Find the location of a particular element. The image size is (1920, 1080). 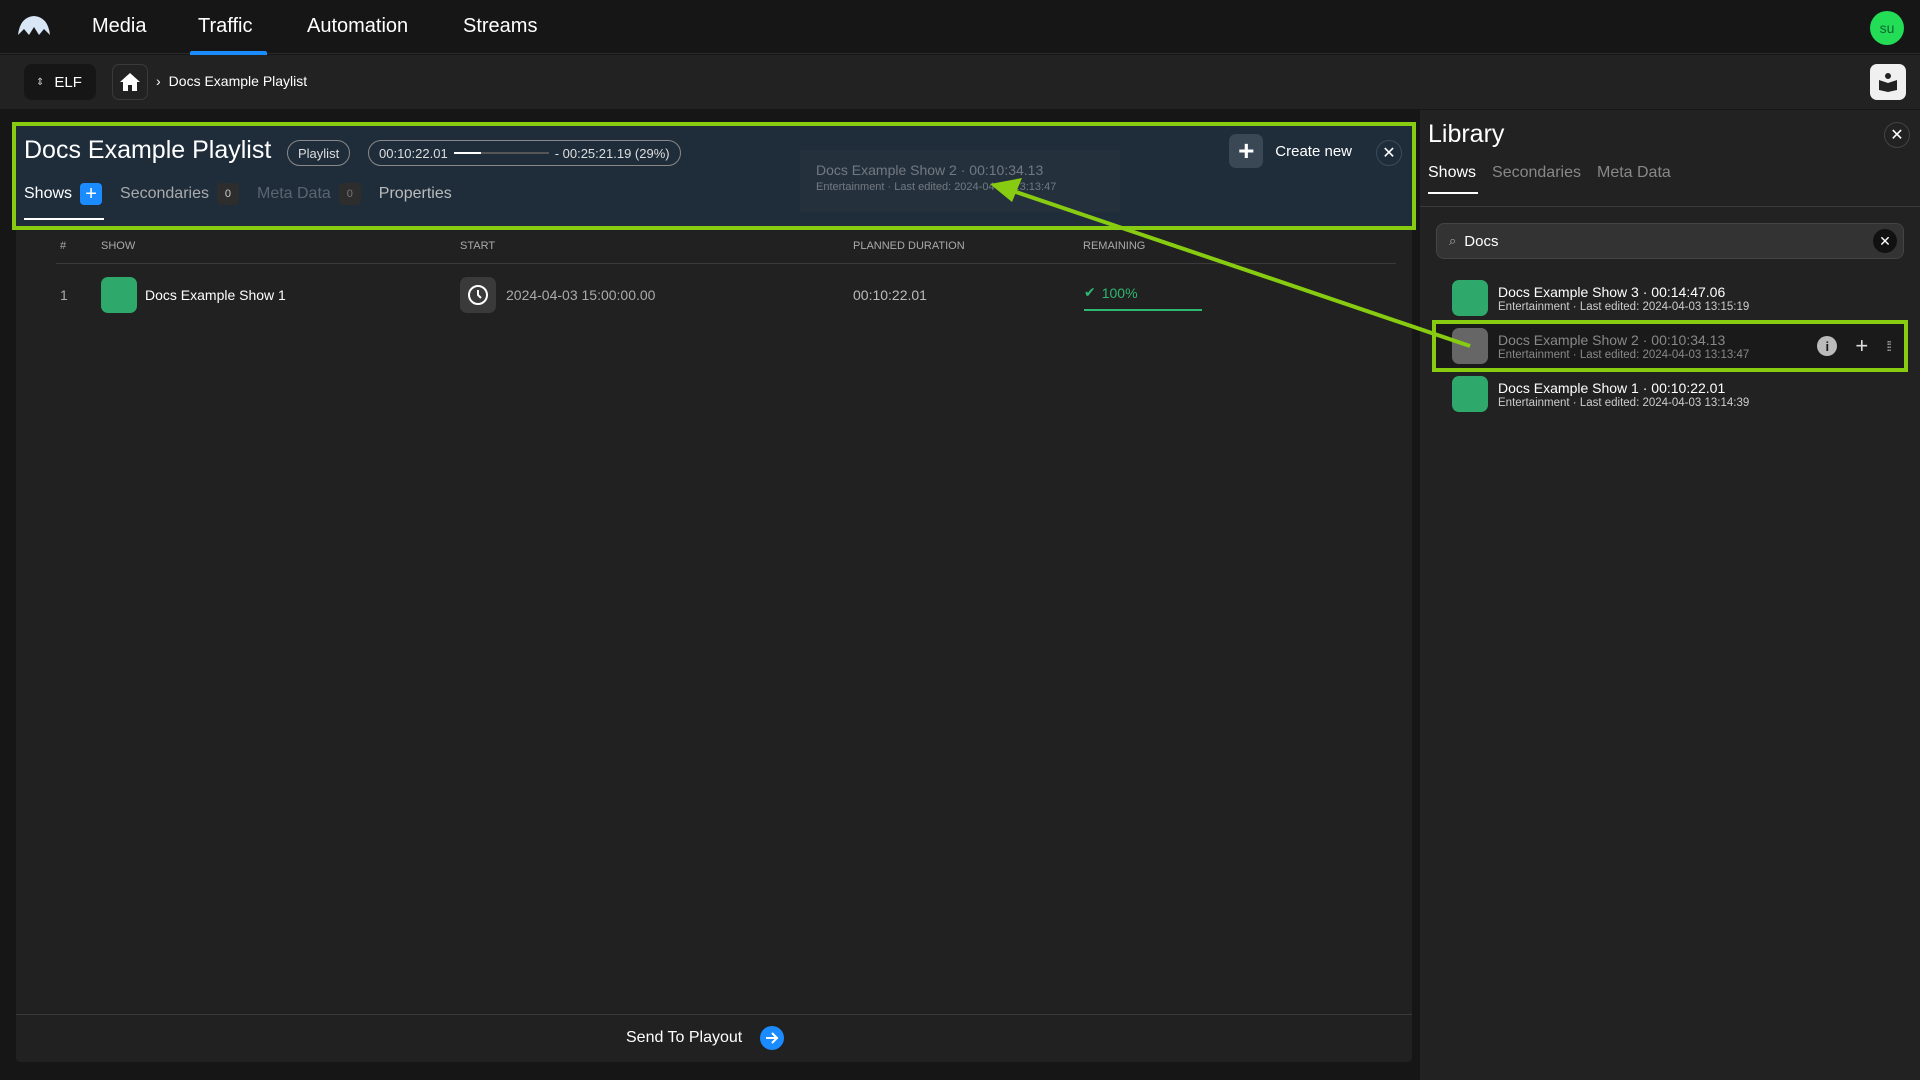

col-planned-duration: PLANNED DURATION is located at coordinates (909, 246).